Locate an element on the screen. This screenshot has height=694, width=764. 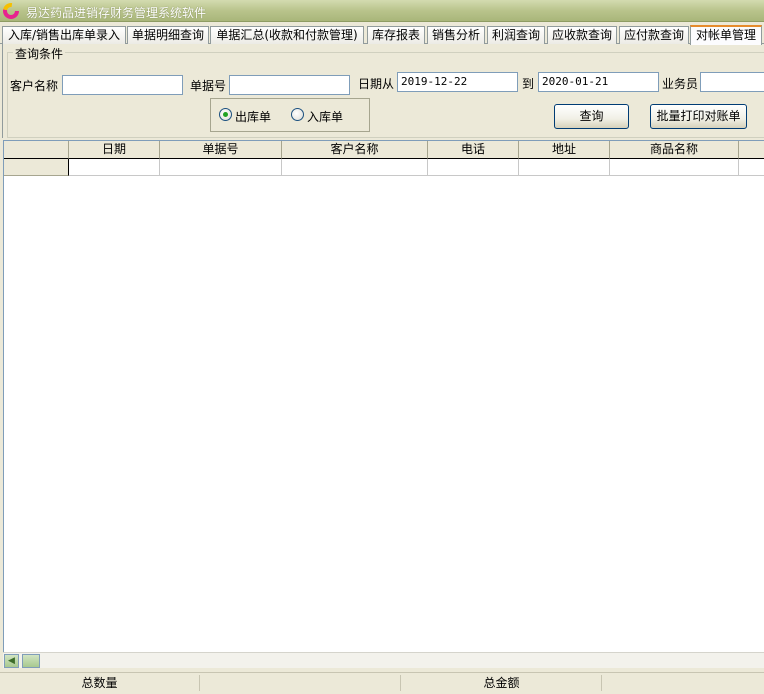
row-header is located at coordinates (36, 167).